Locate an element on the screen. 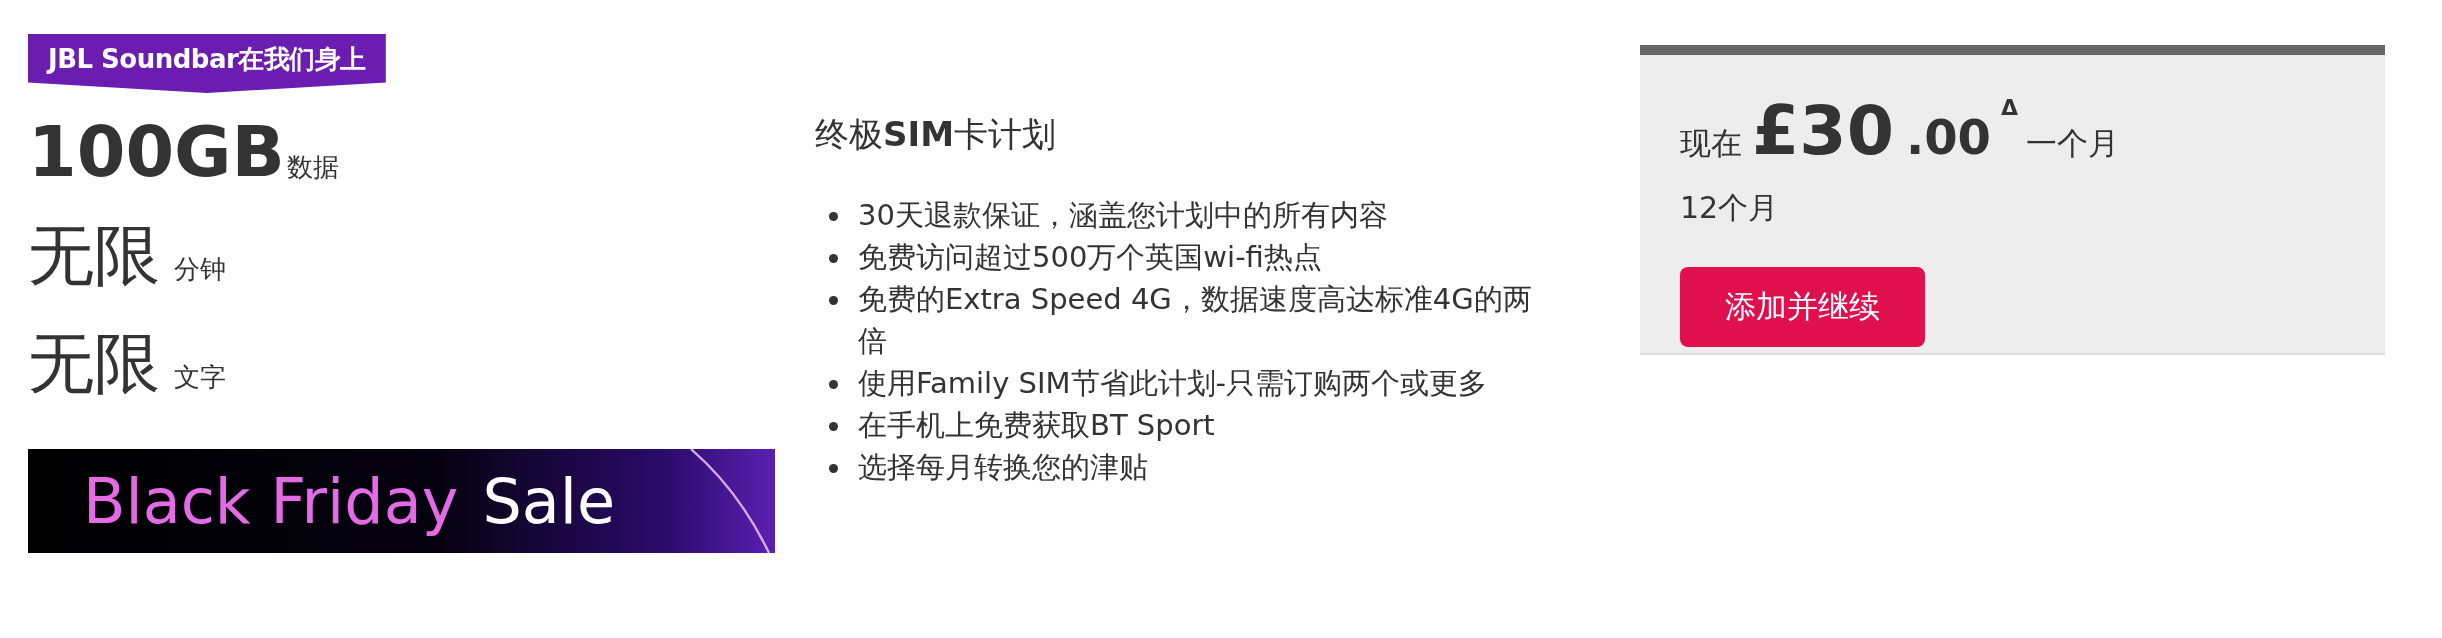 The image size is (2442, 638). contract-term: 12个月 is located at coordinates (1730, 208).